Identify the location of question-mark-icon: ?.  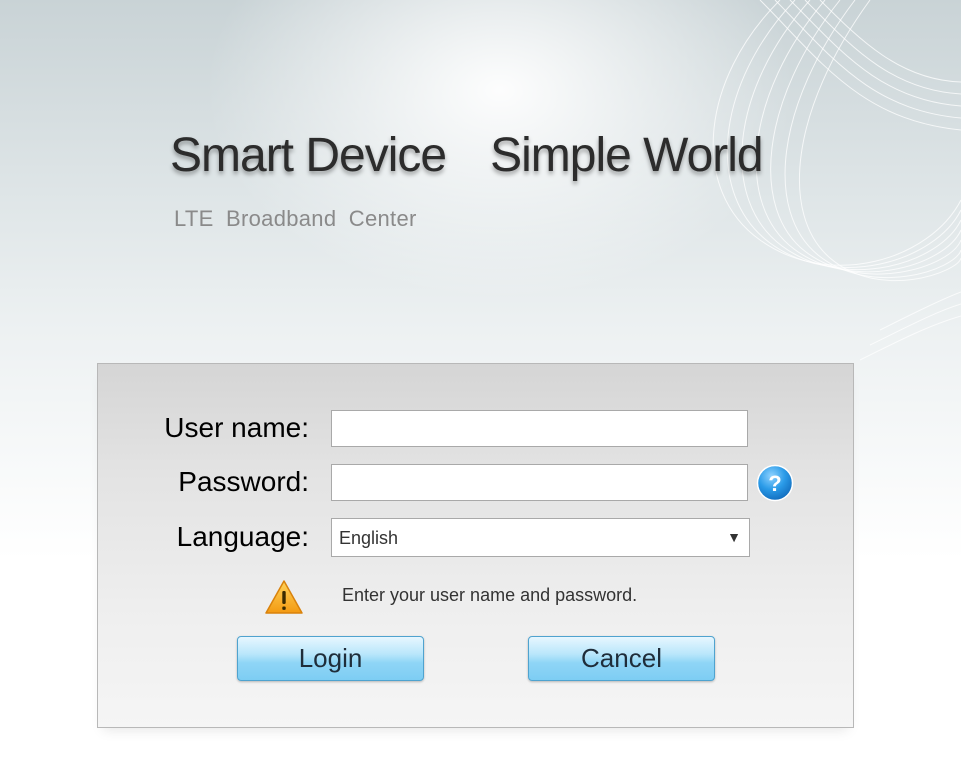
(775, 483).